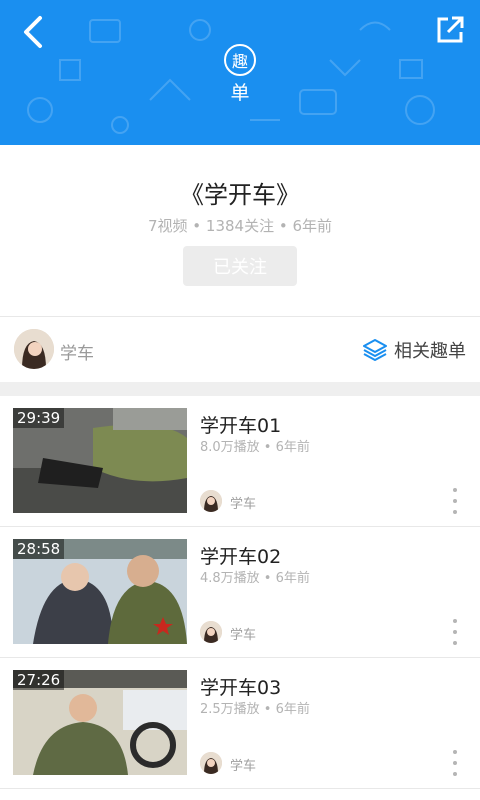  Describe the element at coordinates (240, 349) in the screenshot. I see `author-bar: 学车 相关趣单` at that location.